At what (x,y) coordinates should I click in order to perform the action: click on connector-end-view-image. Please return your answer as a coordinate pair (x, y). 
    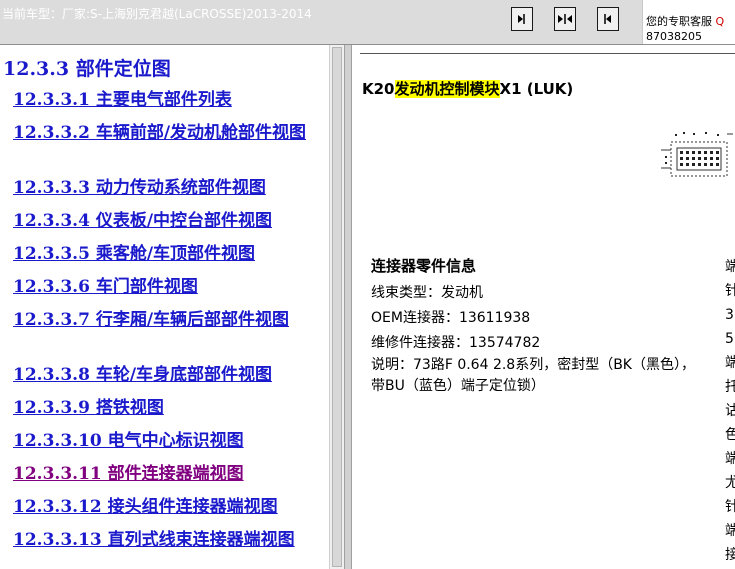
    Looking at the image, I should click on (697, 154).